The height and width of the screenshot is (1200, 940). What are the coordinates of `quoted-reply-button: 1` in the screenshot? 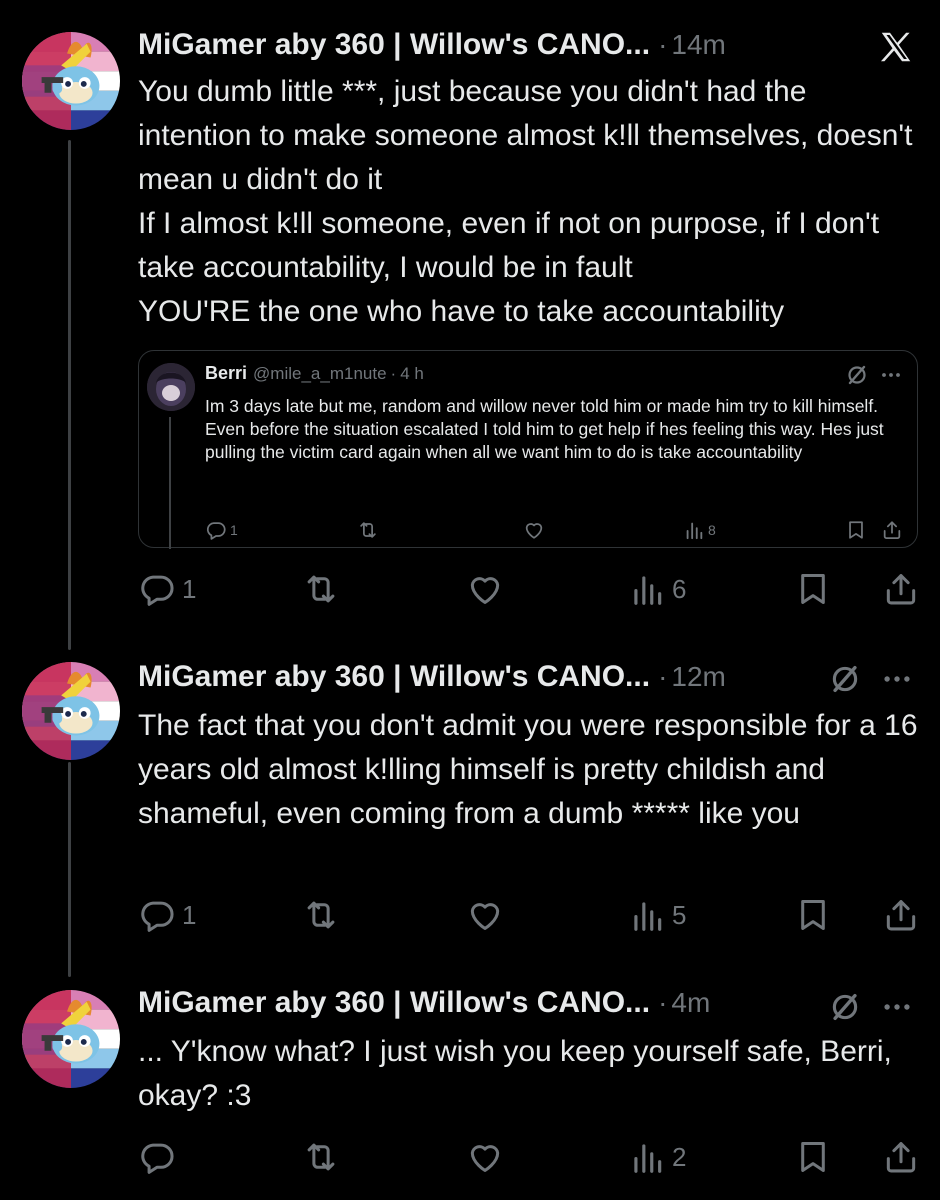 It's located at (221, 530).